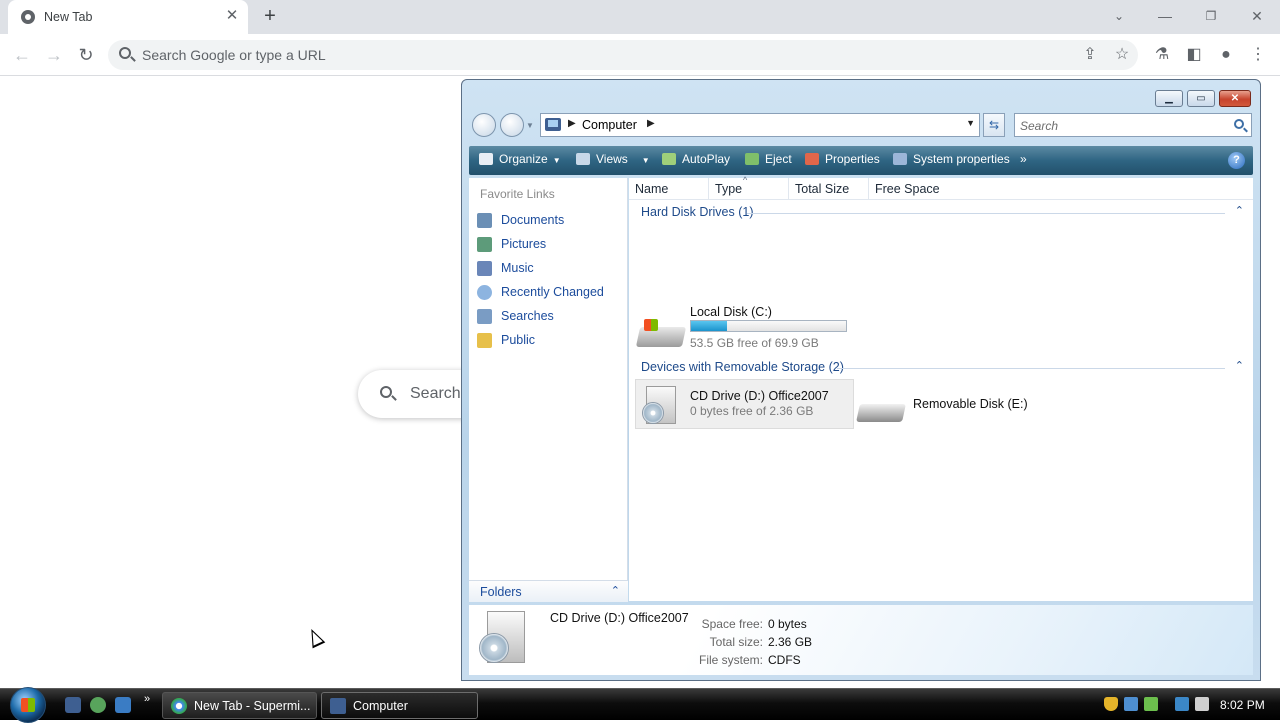 The image size is (1280, 723). Describe the element at coordinates (512, 125) in the screenshot. I see `forward-button` at that location.